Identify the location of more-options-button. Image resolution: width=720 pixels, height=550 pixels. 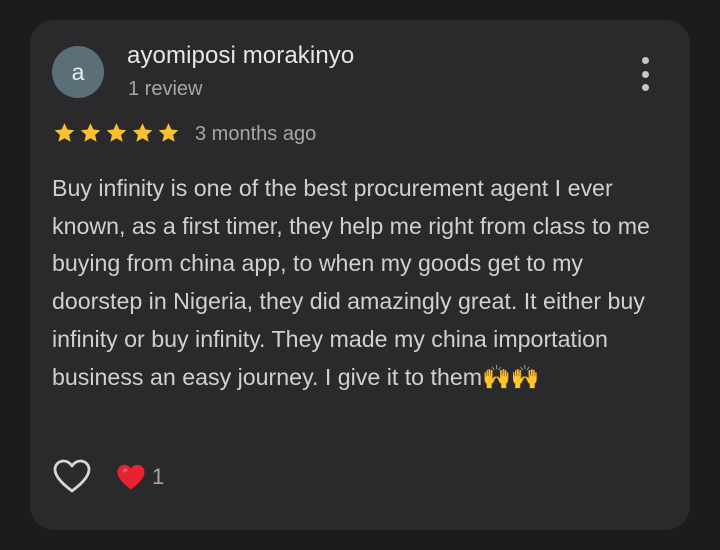
(645, 74).